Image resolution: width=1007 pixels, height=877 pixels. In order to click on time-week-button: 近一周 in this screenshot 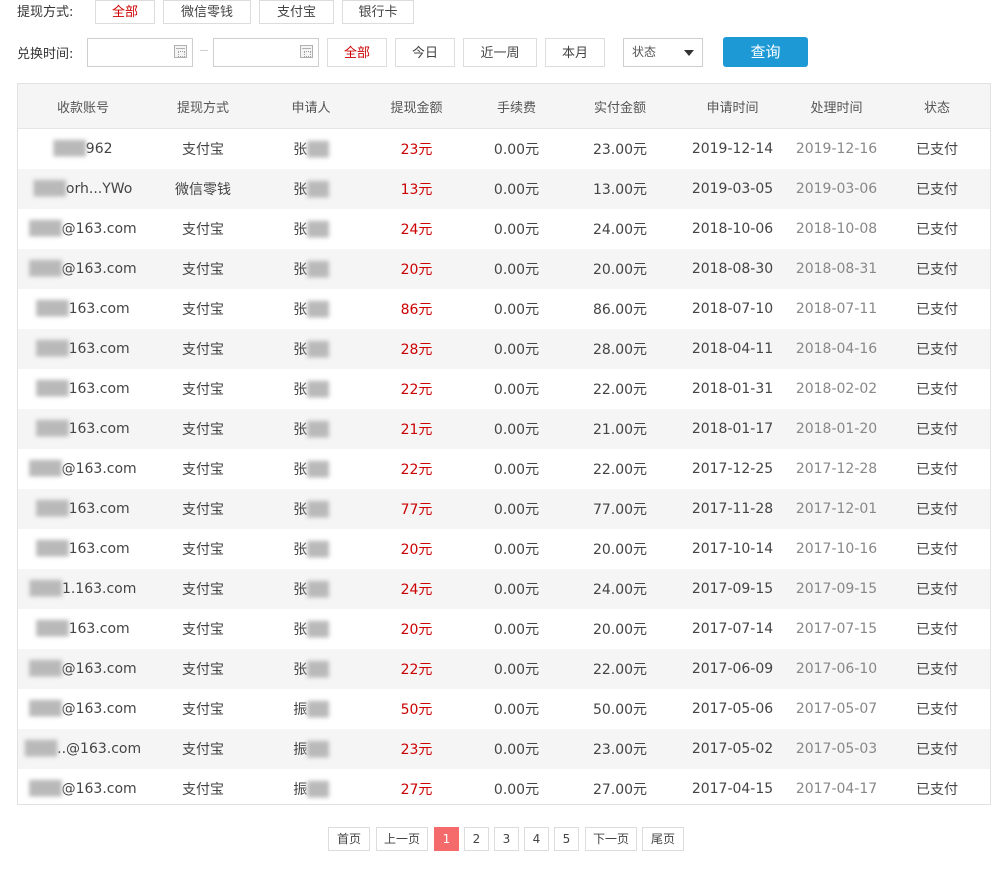, I will do `click(500, 52)`.